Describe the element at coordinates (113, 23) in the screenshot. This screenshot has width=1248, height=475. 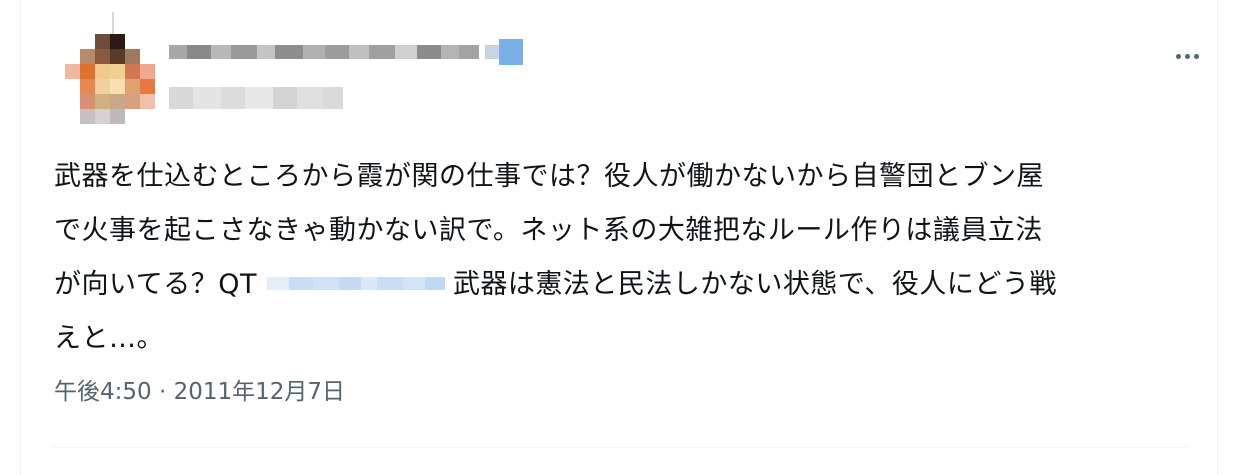
I see `thread-connector-line` at that location.